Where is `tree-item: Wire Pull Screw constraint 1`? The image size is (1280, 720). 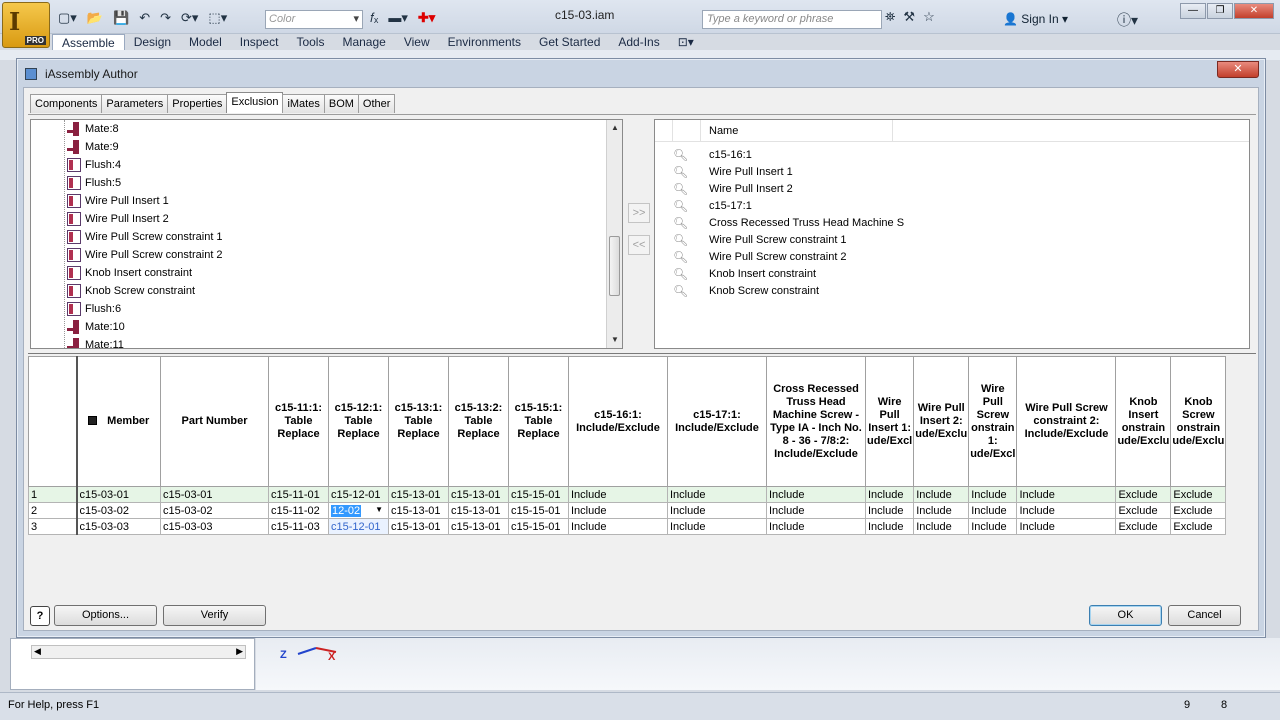
tree-item: Wire Pull Screw constraint 1 is located at coordinates (145, 237).